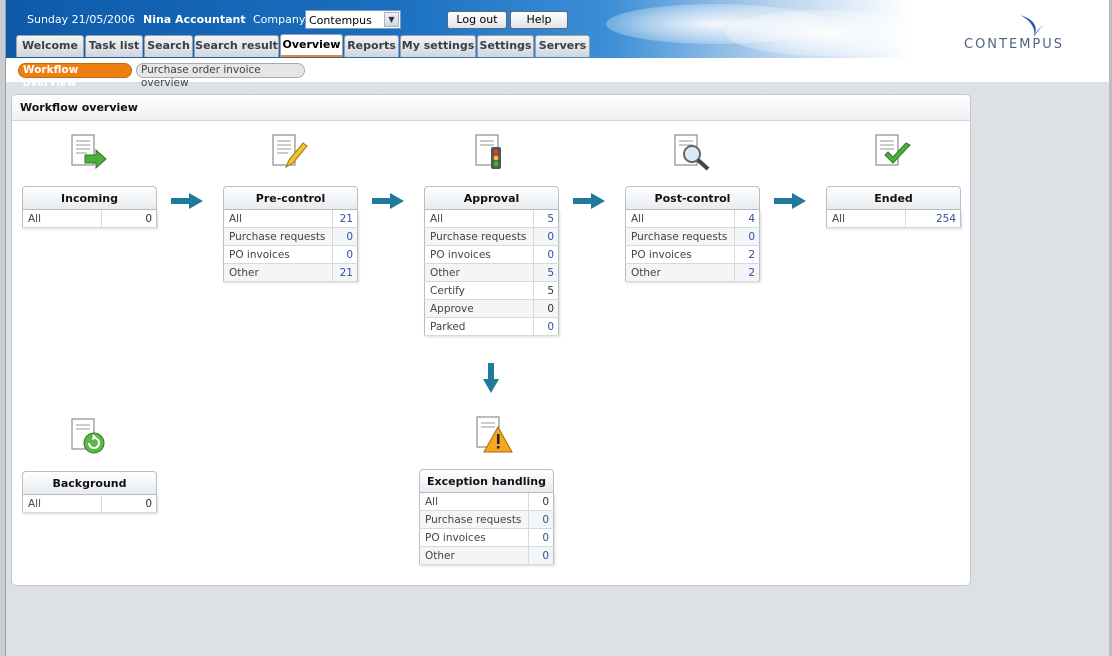 The image size is (1112, 656). What do you see at coordinates (486, 481) in the screenshot?
I see `stage-exception-handling-title: Exception handling` at bounding box center [486, 481].